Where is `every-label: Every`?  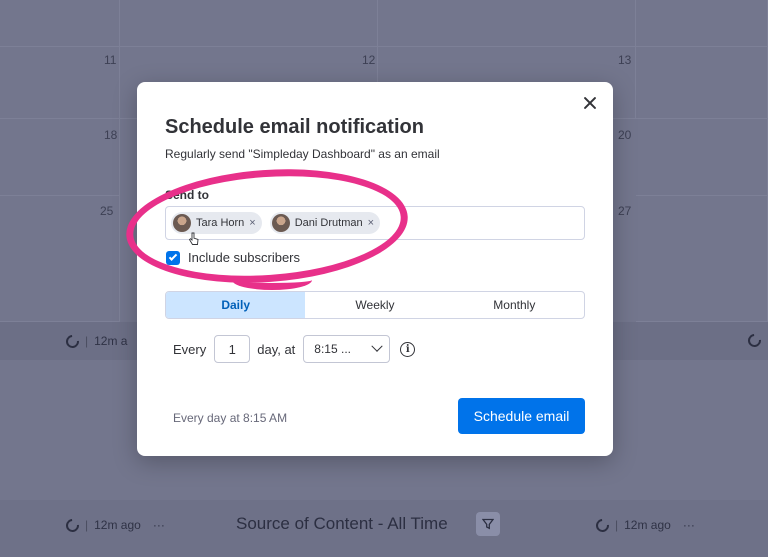
every-label: Every is located at coordinates (190, 349).